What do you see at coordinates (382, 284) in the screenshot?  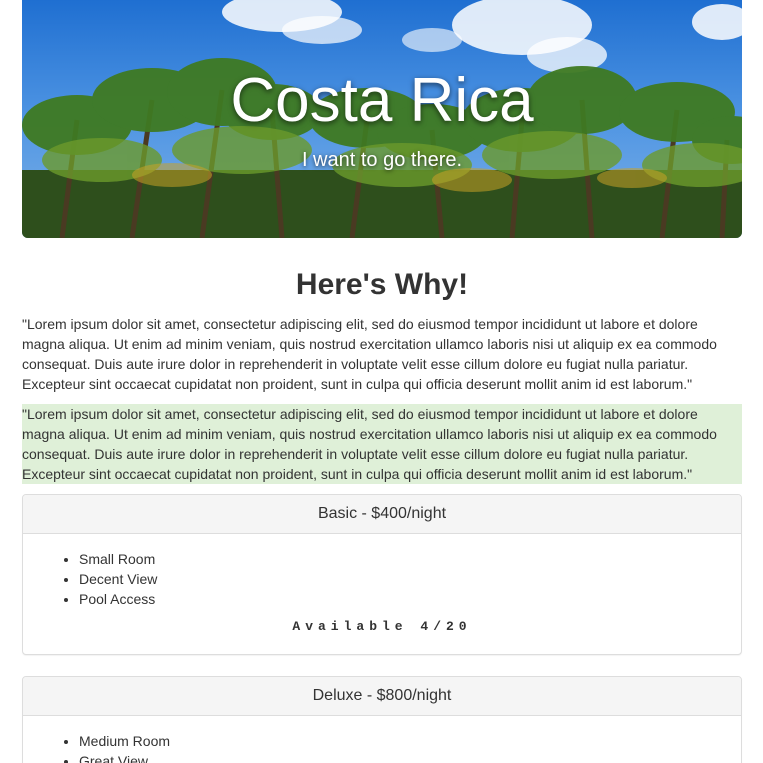 I see `section-heading: Here's Why!` at bounding box center [382, 284].